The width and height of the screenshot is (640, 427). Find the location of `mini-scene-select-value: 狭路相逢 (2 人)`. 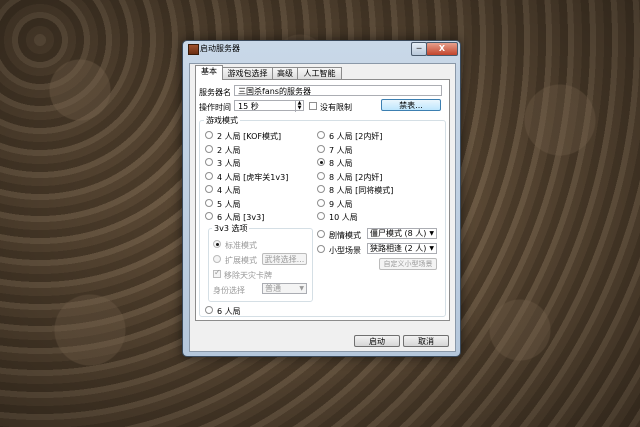

mini-scene-select-value: 狭路相逢 (2 人) is located at coordinates (398, 248).